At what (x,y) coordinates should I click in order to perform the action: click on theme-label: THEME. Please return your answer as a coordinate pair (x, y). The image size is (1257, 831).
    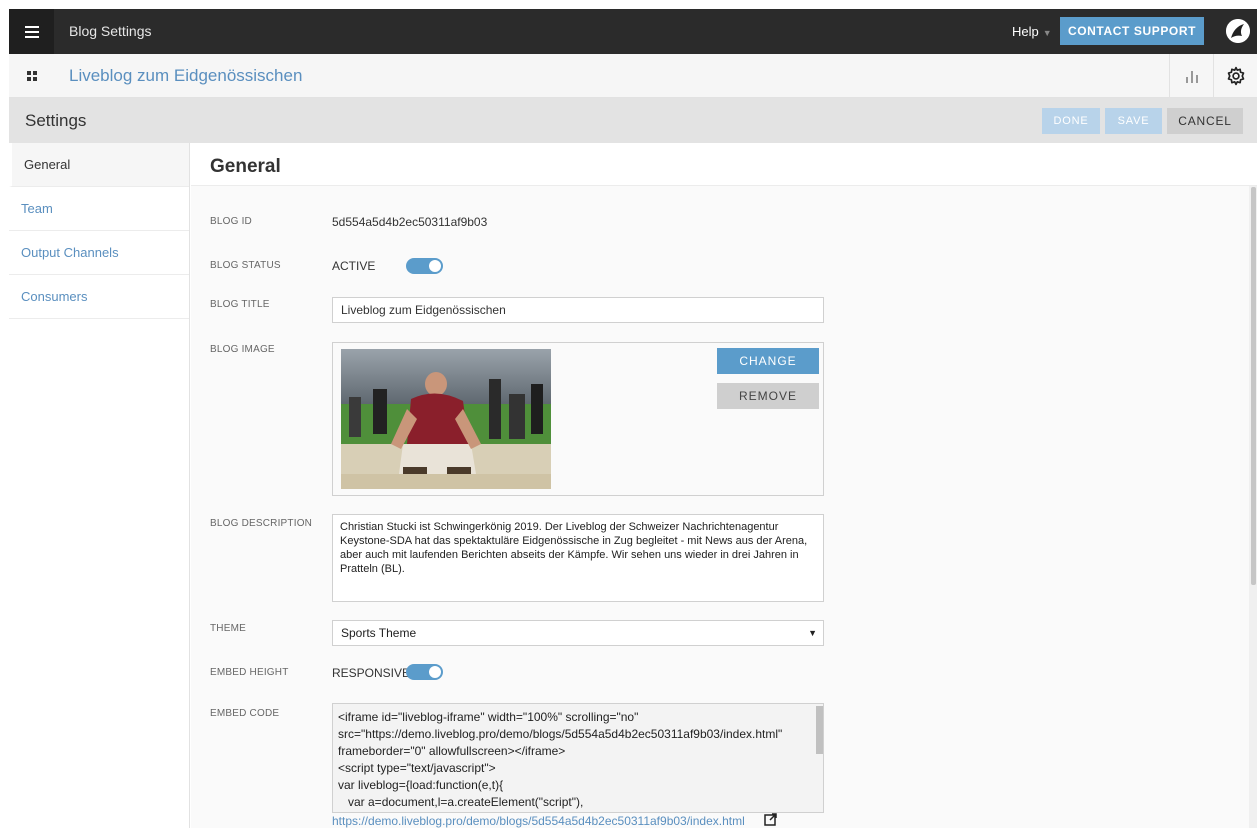
    Looking at the image, I should click on (228, 628).